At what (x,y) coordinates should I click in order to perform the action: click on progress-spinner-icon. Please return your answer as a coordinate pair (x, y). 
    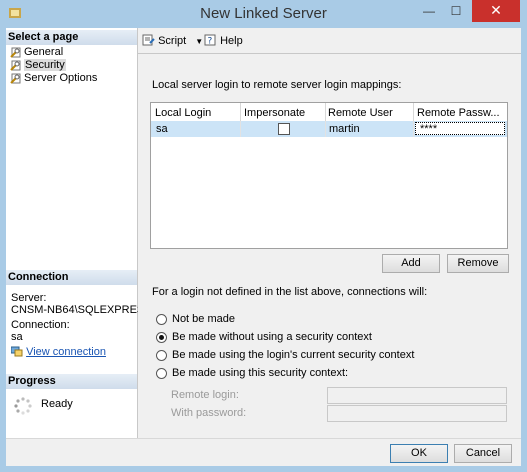
    Looking at the image, I should click on (23, 406).